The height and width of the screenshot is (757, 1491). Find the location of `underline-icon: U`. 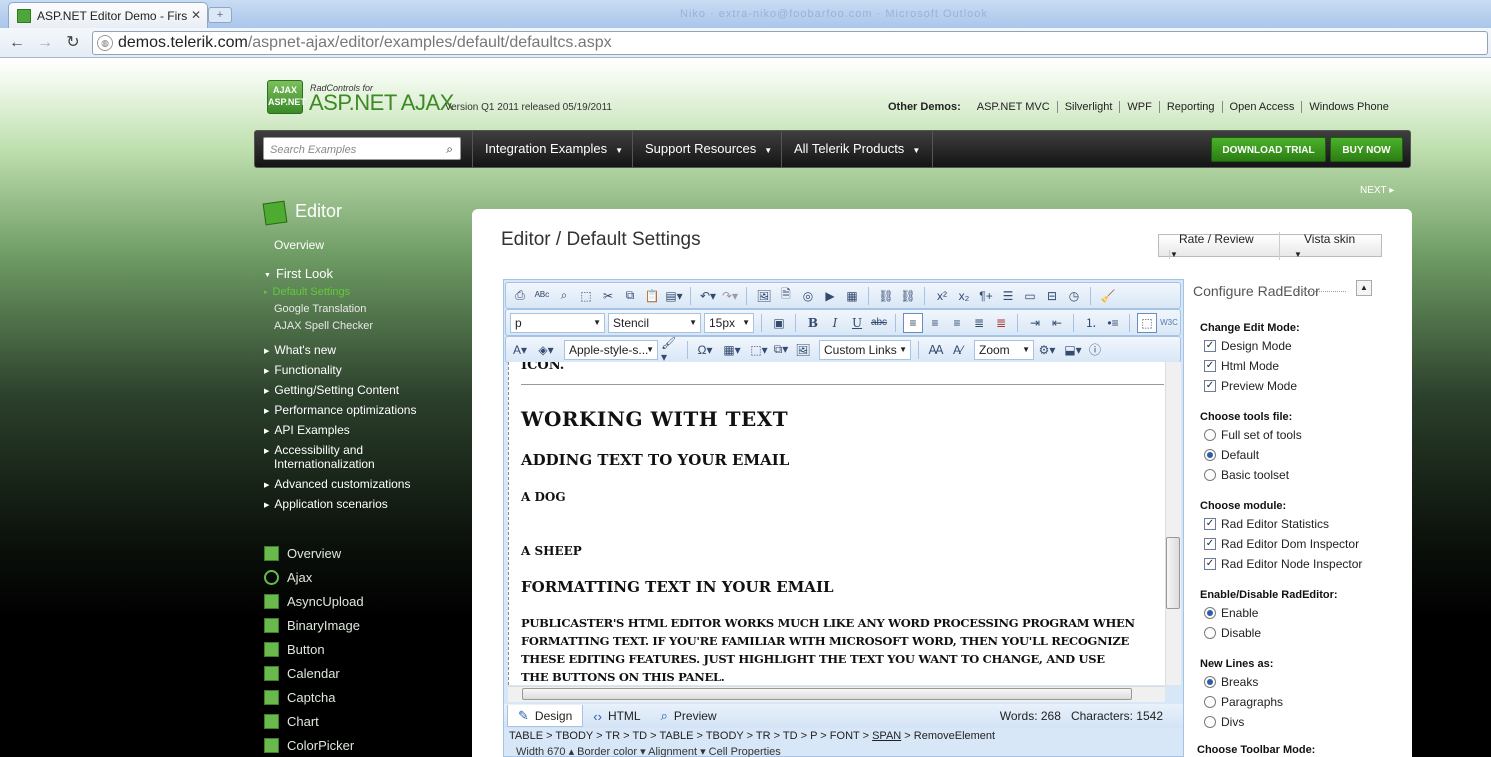

underline-icon: U is located at coordinates (857, 323).